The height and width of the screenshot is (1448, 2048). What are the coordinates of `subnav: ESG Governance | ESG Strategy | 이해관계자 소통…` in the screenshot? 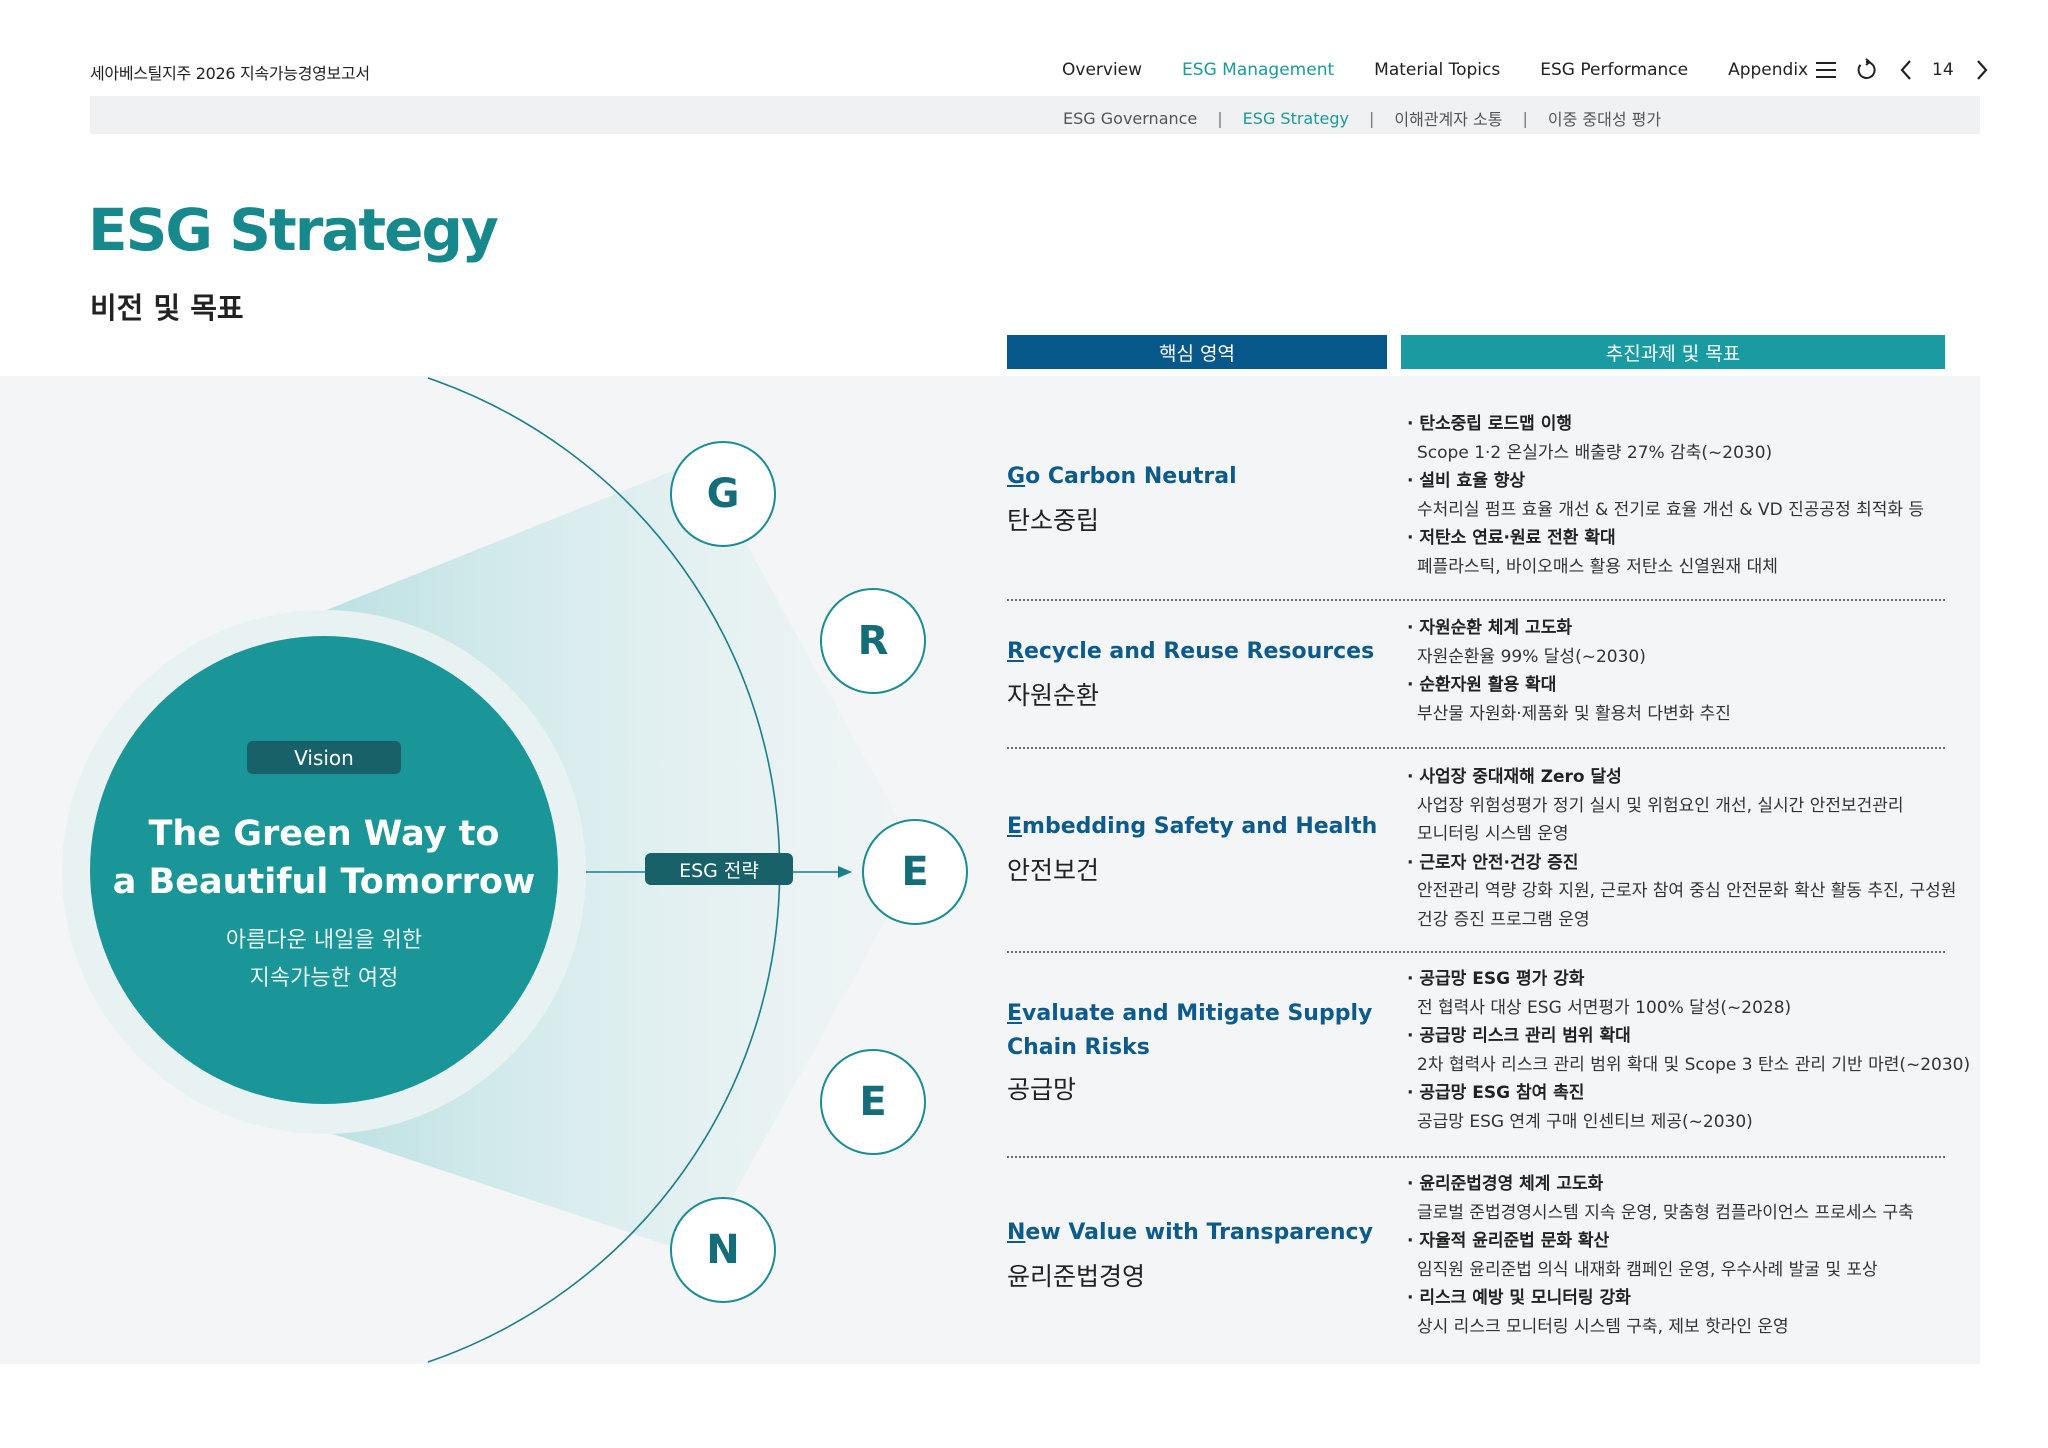 It's located at (1362, 118).